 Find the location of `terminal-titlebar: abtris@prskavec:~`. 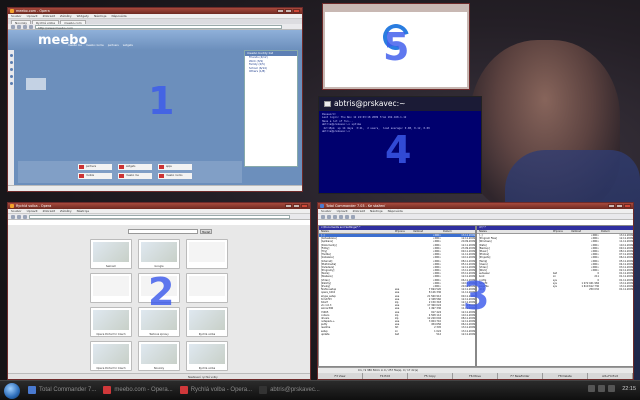

terminal-titlebar: abtris@prskavec:~ is located at coordinates (400, 104).